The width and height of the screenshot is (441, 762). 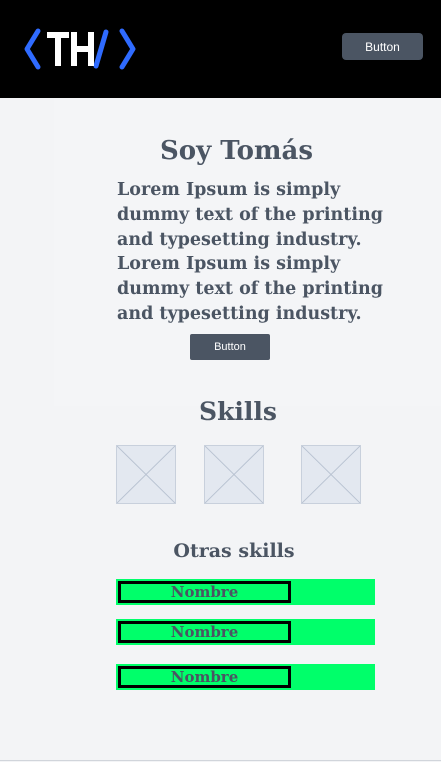 What do you see at coordinates (382, 46) in the screenshot?
I see `header-button: Button` at bounding box center [382, 46].